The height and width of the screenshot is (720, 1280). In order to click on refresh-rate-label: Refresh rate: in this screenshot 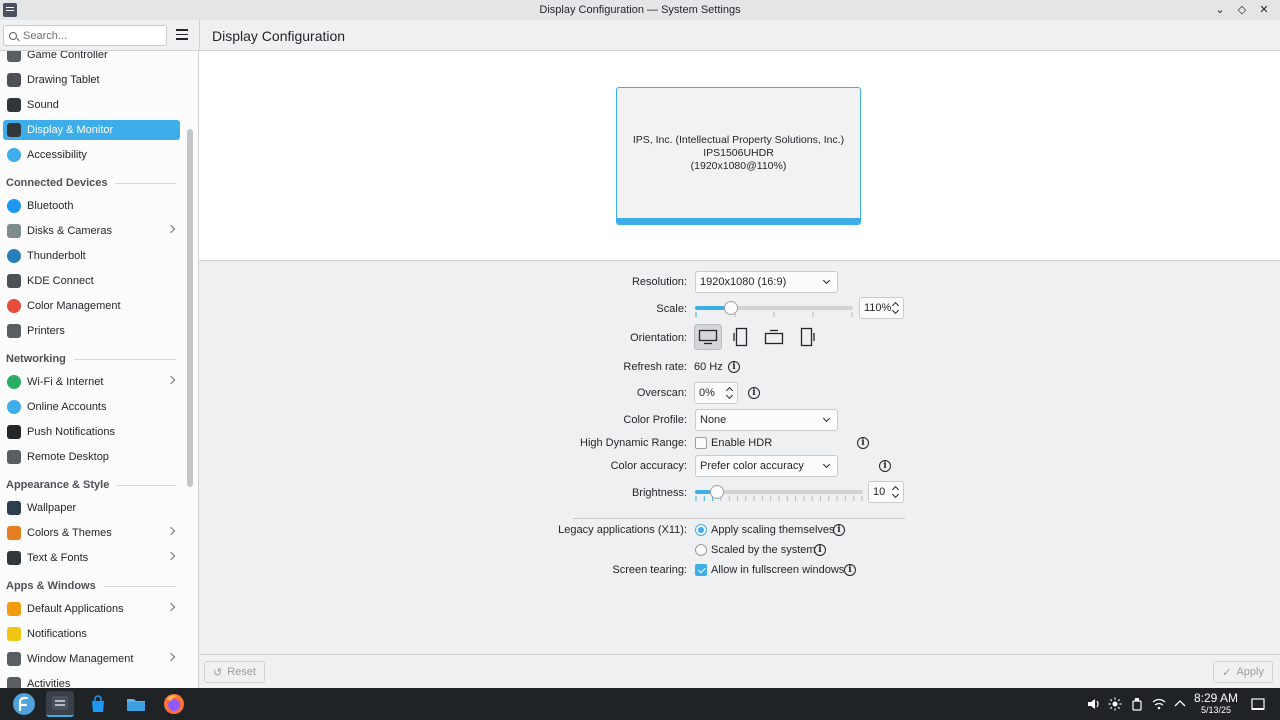, I will do `click(655, 367)`.